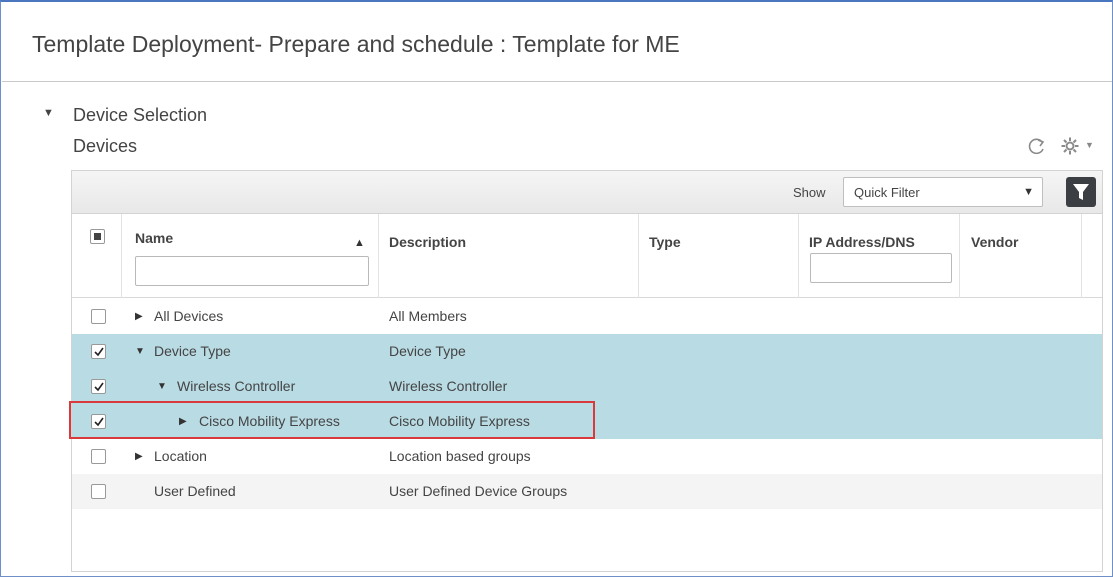 Image resolution: width=1113 pixels, height=577 pixels. Describe the element at coordinates (1070, 146) in the screenshot. I see `gear-icon` at that location.